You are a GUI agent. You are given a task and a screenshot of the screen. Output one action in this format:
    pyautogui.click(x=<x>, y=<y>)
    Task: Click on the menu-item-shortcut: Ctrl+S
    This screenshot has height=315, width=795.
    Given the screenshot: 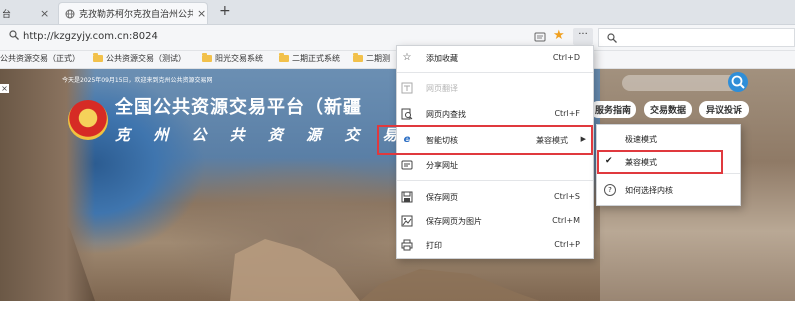 What is the action you would take?
    pyautogui.click(x=566, y=196)
    